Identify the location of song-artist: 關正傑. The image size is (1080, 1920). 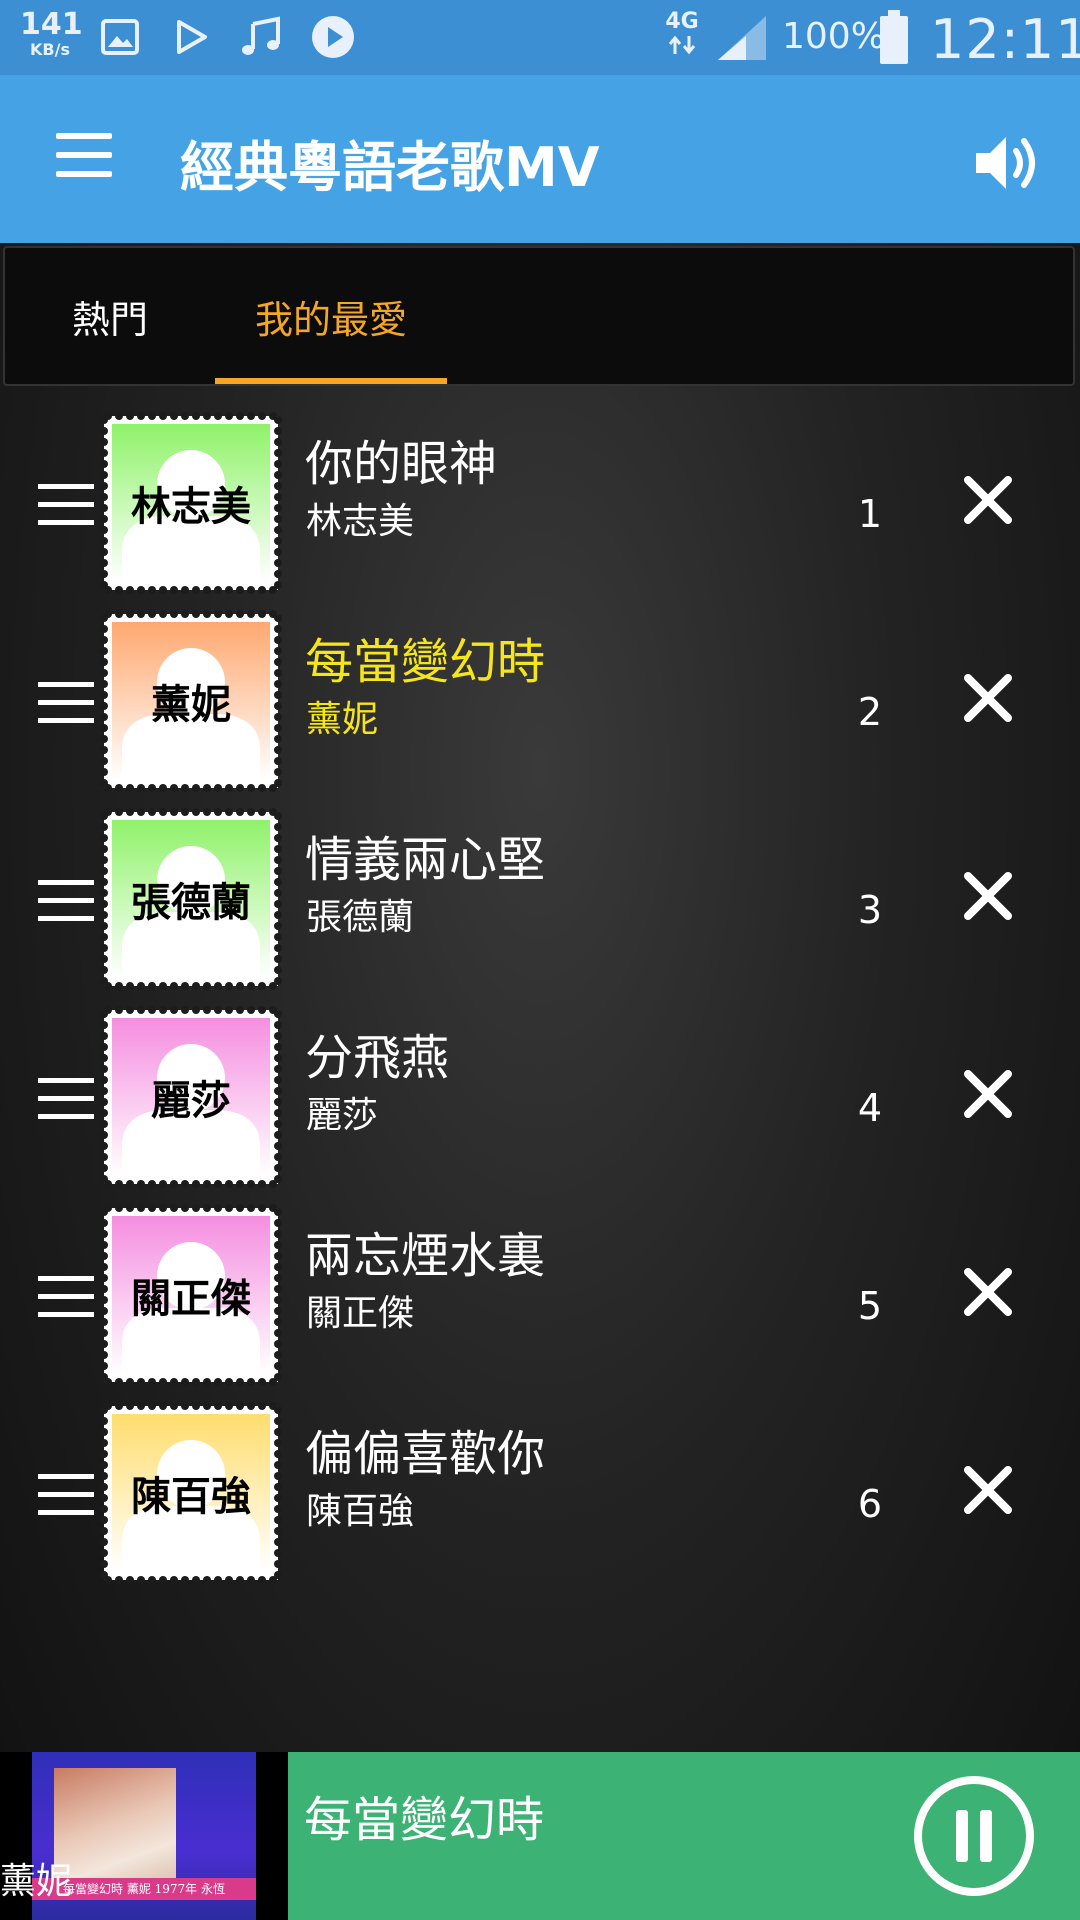
(360, 1313).